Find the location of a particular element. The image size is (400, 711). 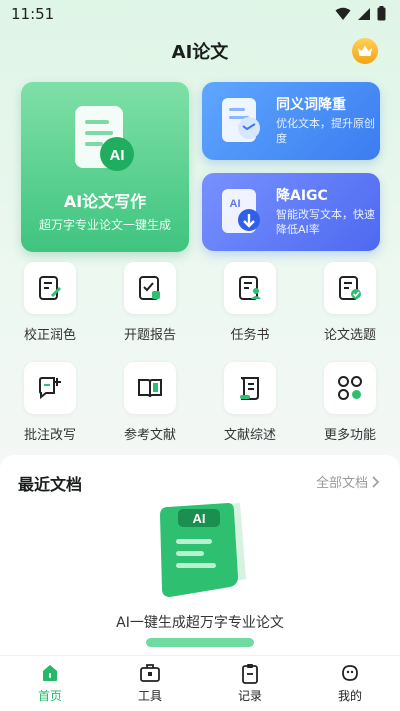

empty-docs-illustration: AI is located at coordinates (203, 550).